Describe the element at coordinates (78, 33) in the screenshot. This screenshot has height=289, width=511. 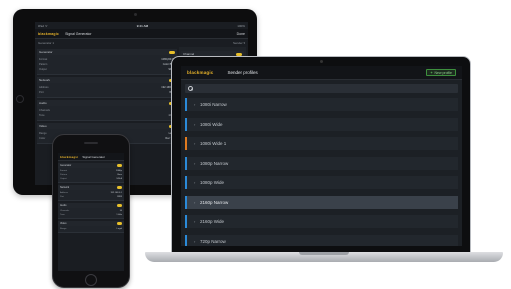
I see `page-title: Signal Generator` at that location.